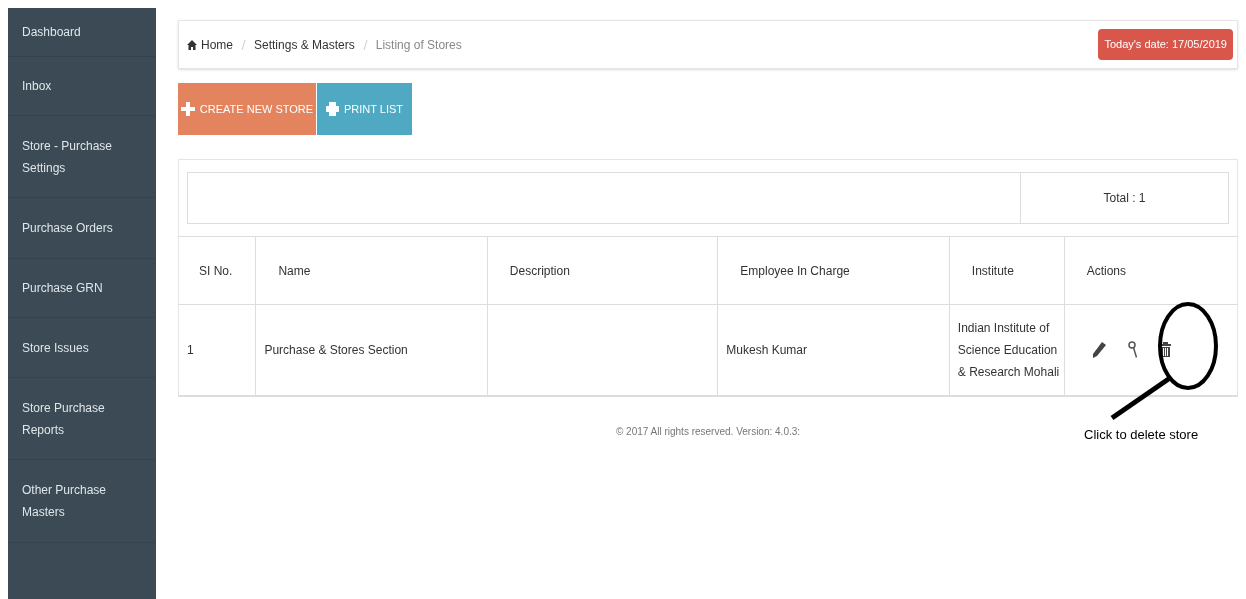  What do you see at coordinates (767, 349) in the screenshot?
I see `table-cell: Mukesh Kumar` at bounding box center [767, 349].